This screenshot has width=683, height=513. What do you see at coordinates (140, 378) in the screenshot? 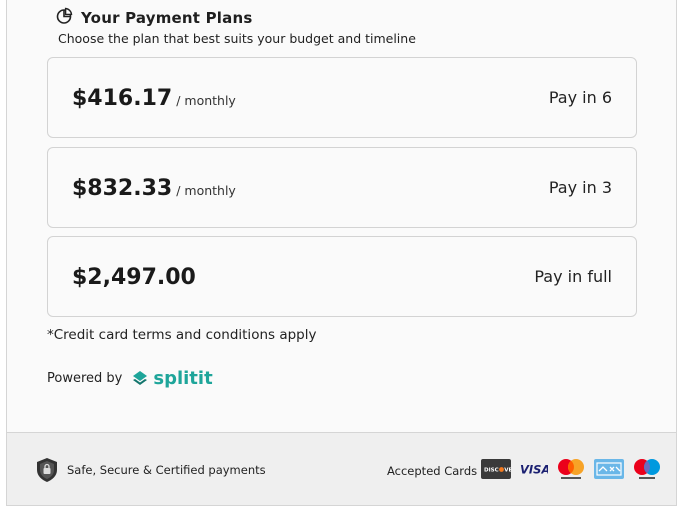
I see `splitit-icon` at bounding box center [140, 378].